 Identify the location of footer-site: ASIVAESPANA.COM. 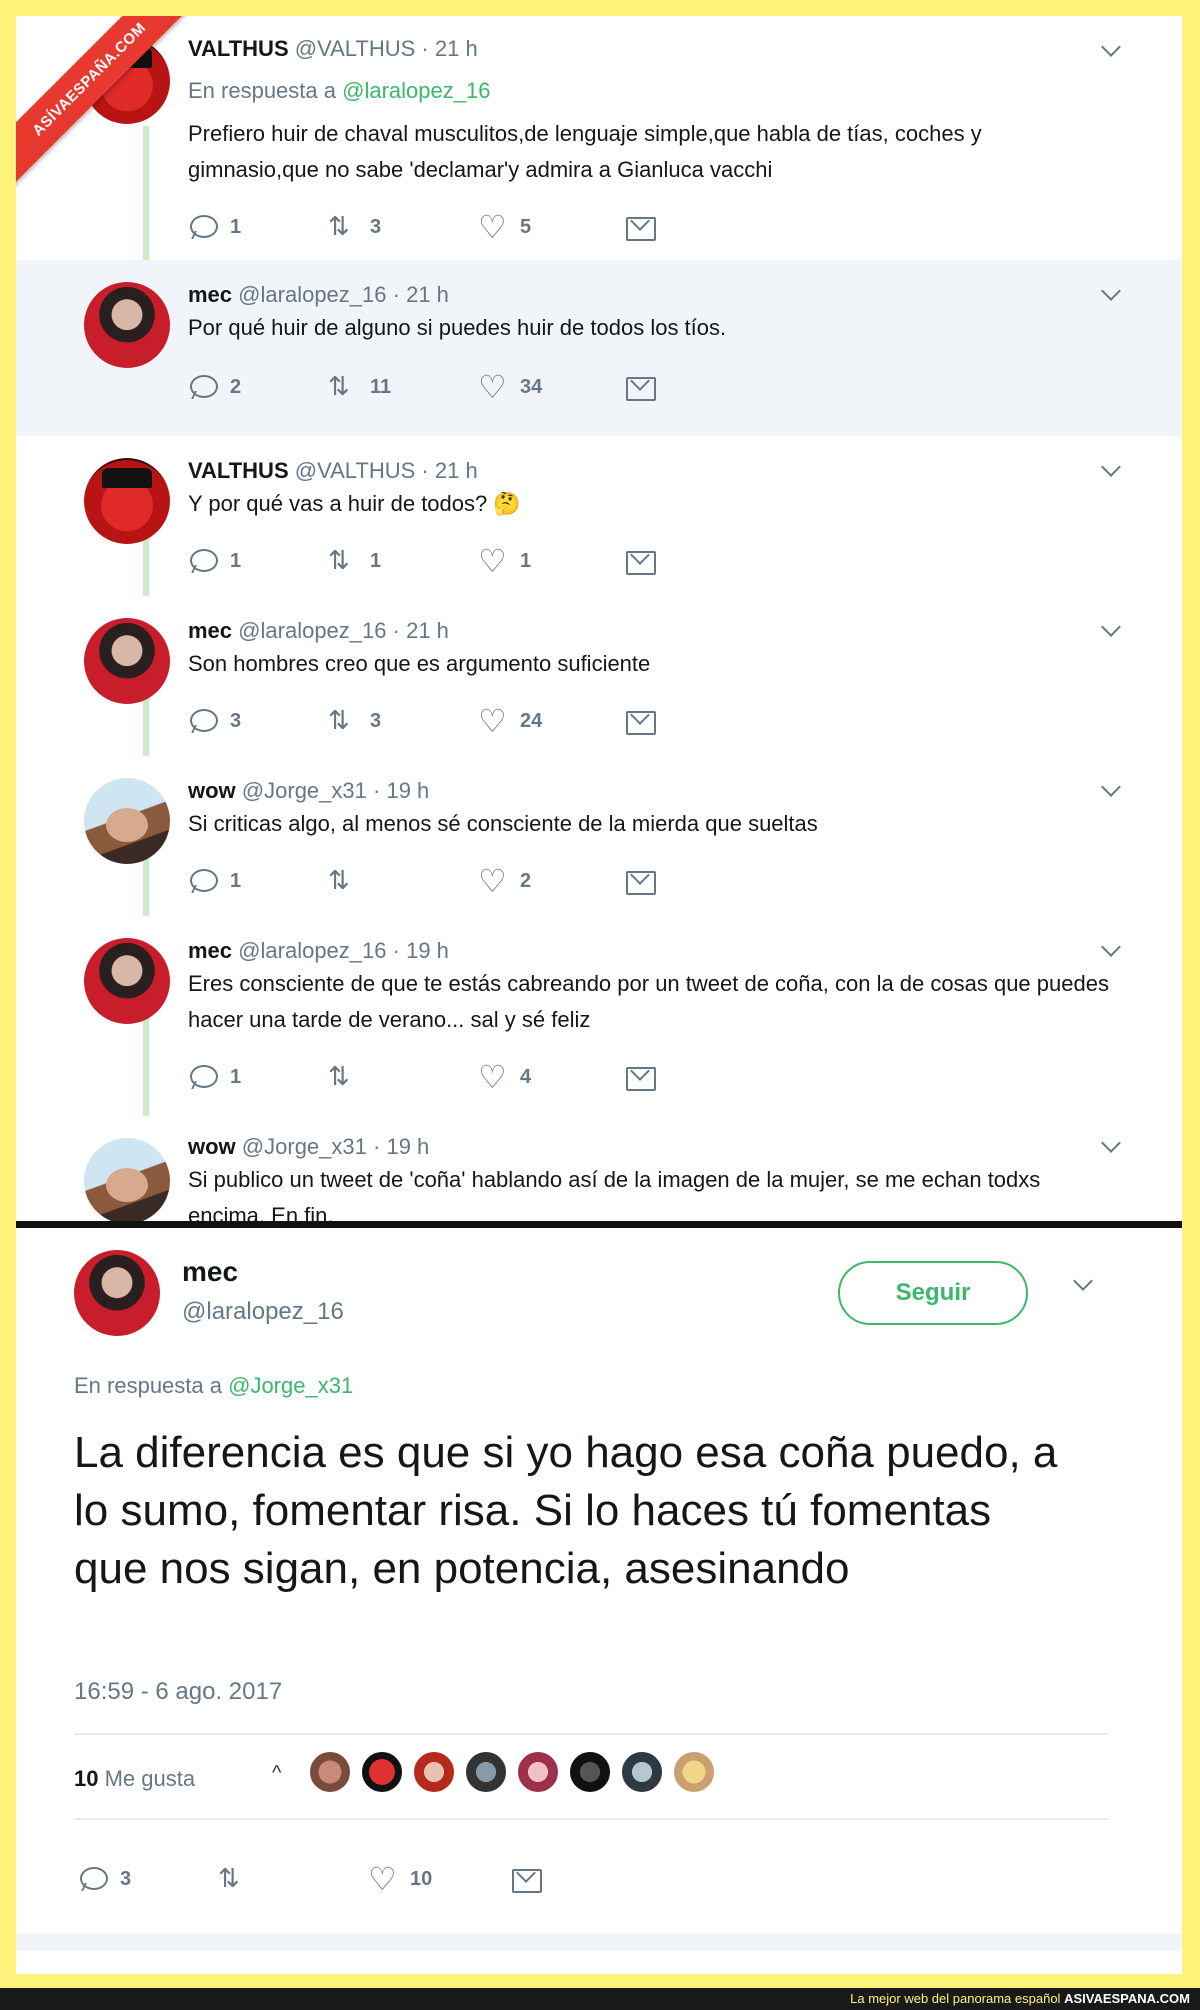
(1127, 1998).